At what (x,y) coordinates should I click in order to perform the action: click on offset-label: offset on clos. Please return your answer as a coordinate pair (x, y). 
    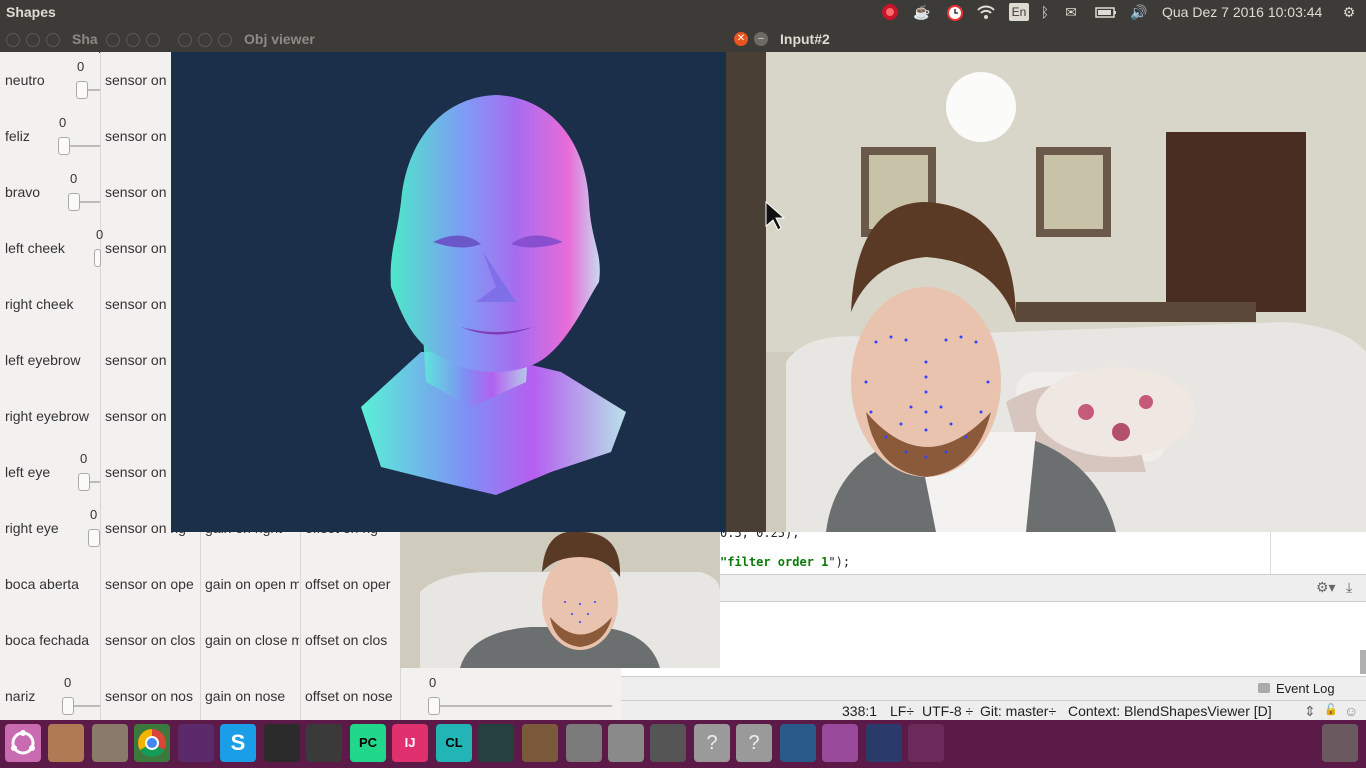
    Looking at the image, I should click on (346, 640).